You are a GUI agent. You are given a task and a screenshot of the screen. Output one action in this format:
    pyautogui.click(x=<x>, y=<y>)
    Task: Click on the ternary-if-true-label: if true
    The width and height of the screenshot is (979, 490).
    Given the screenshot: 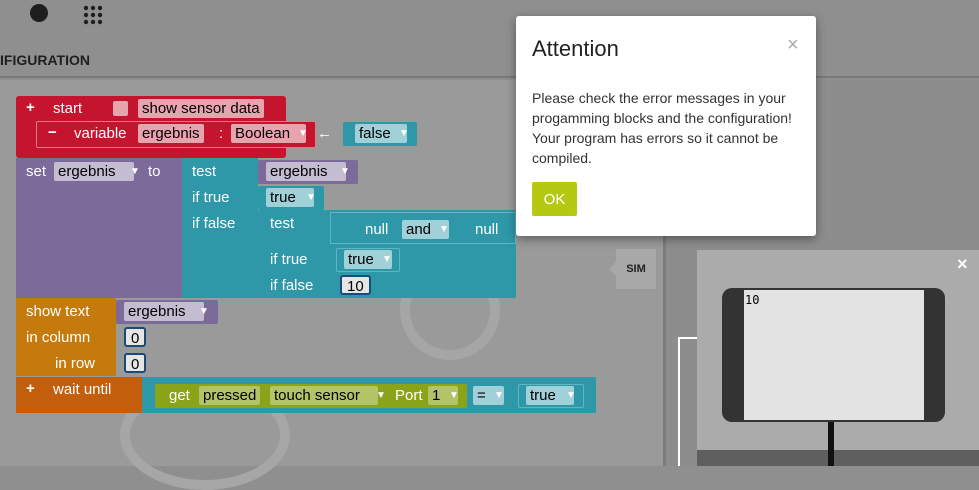 What is the action you would take?
    pyautogui.click(x=211, y=197)
    